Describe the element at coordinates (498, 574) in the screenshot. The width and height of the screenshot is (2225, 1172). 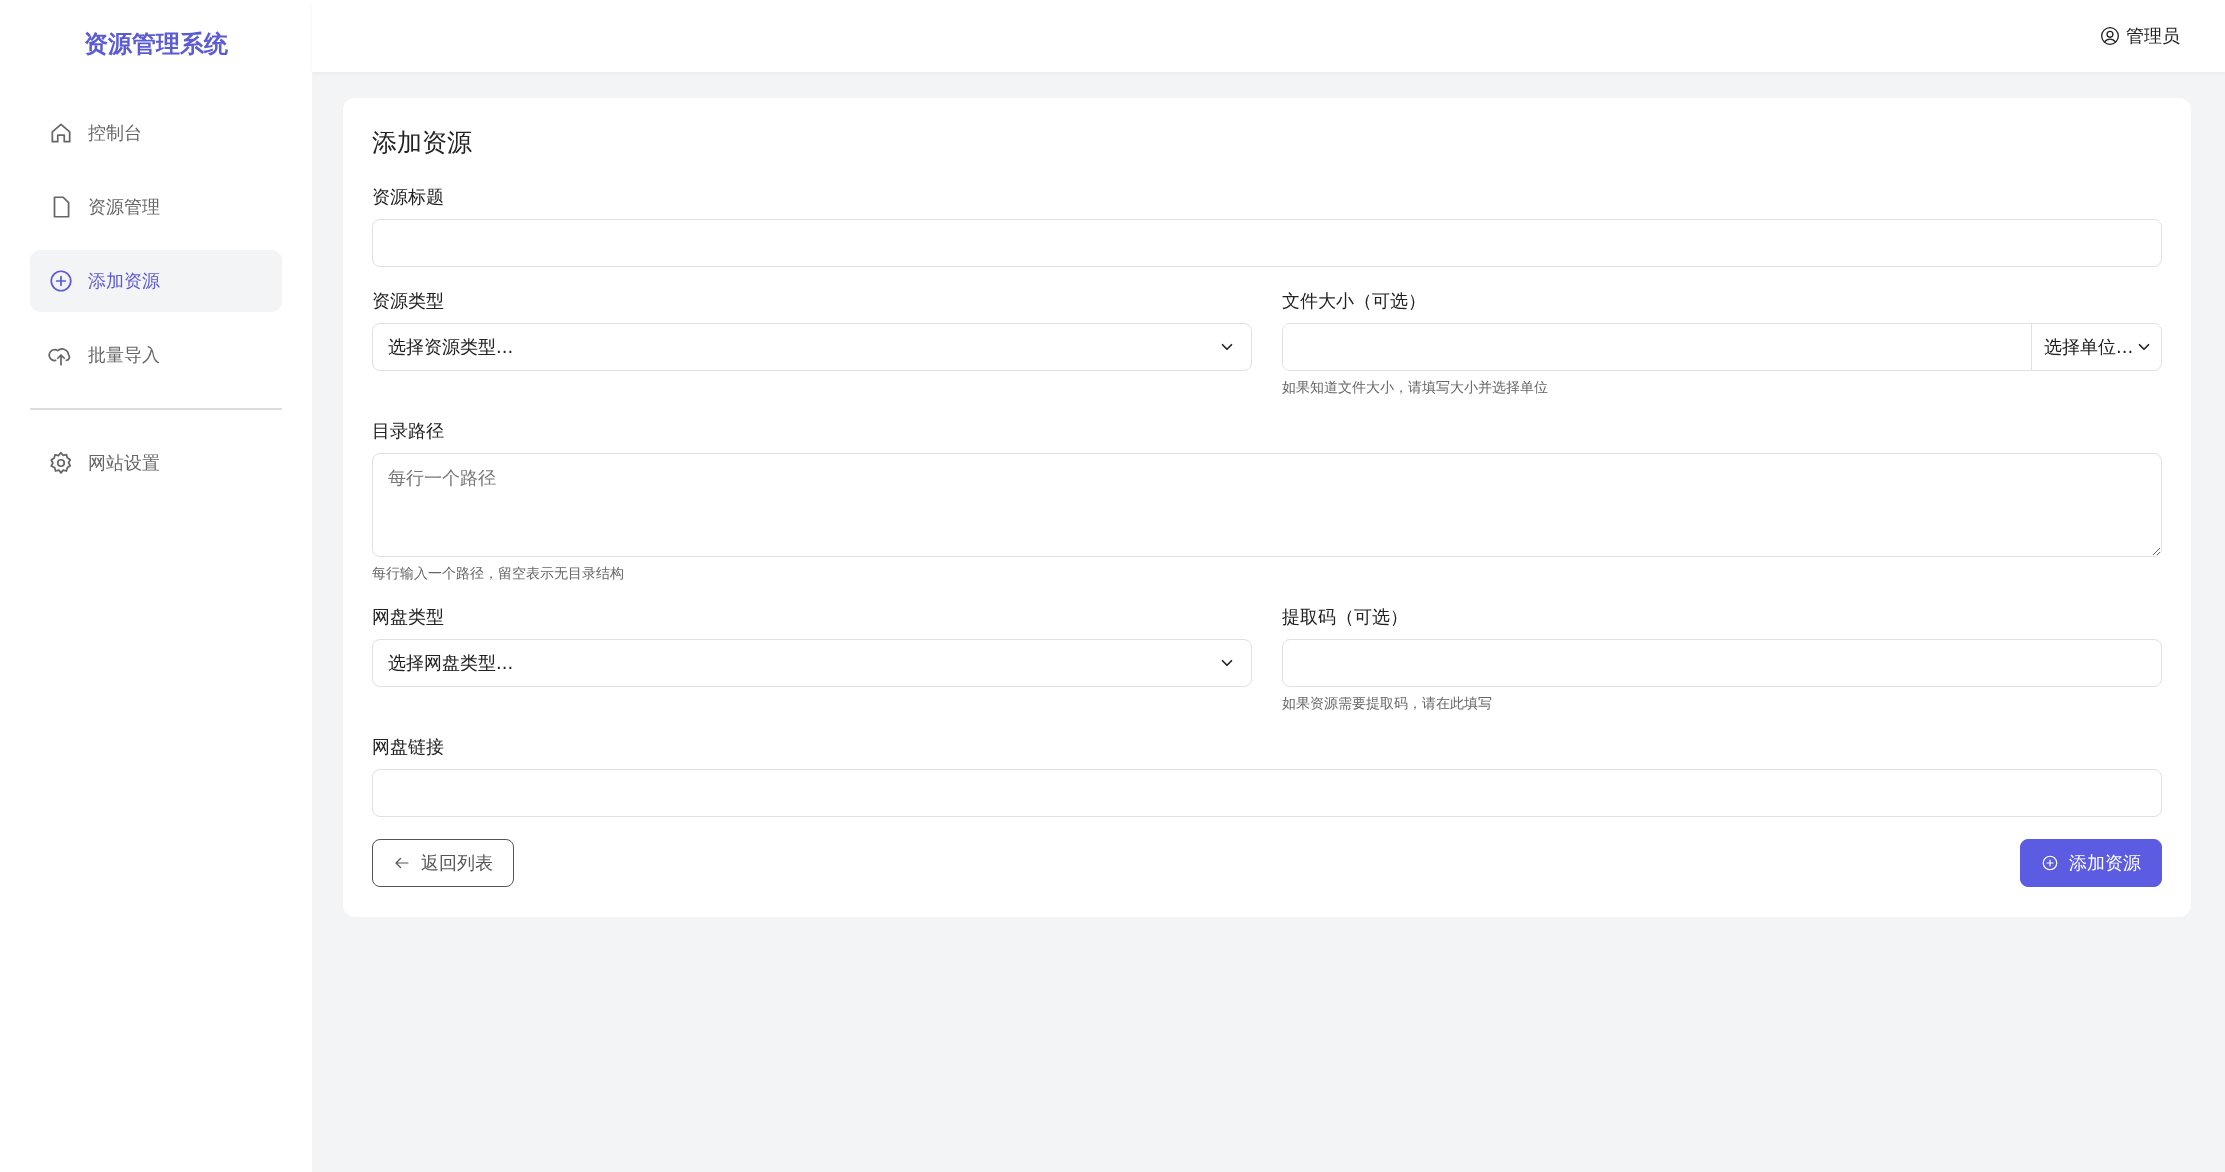
I see `help-text: 每行输入一个路径，留空表示无目录结构` at that location.